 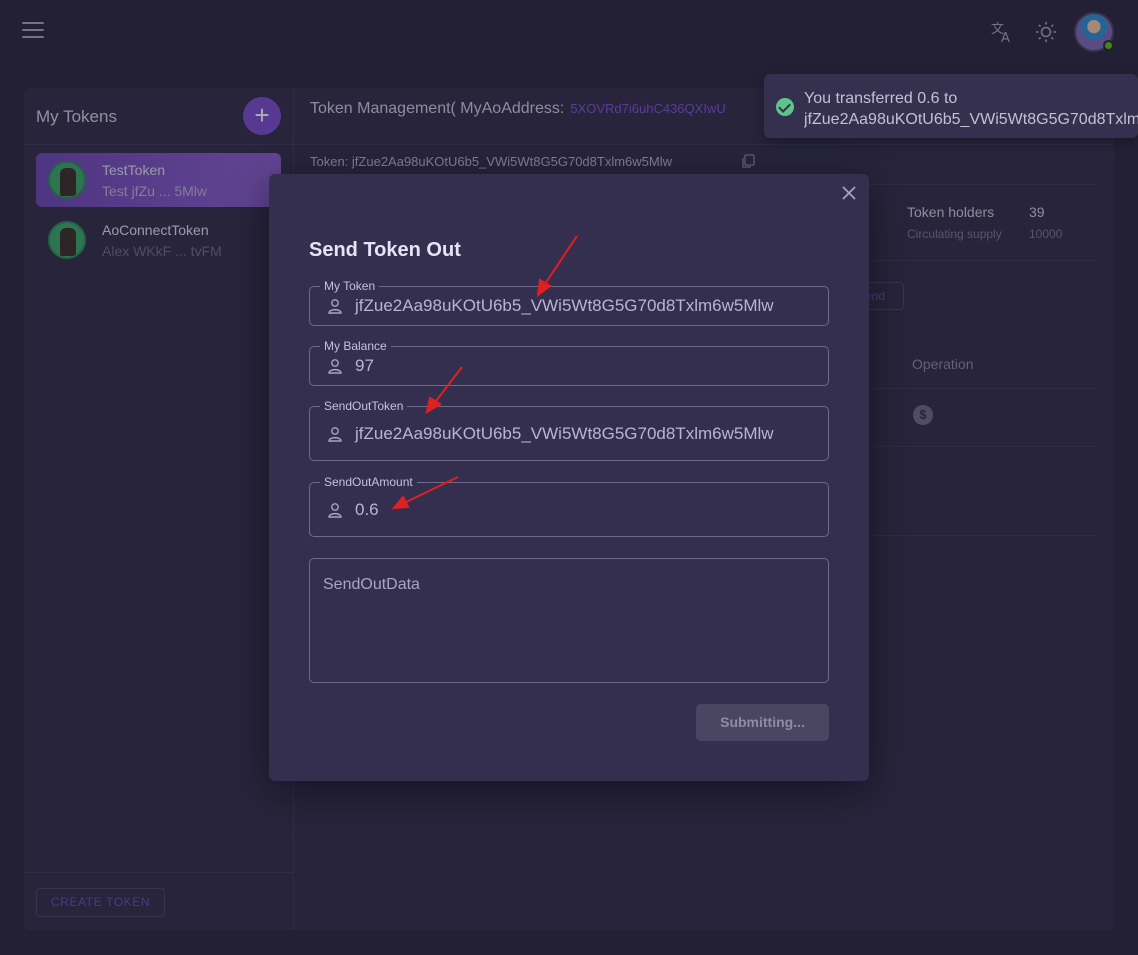 I want to click on check-circle-icon, so click(x=785, y=107).